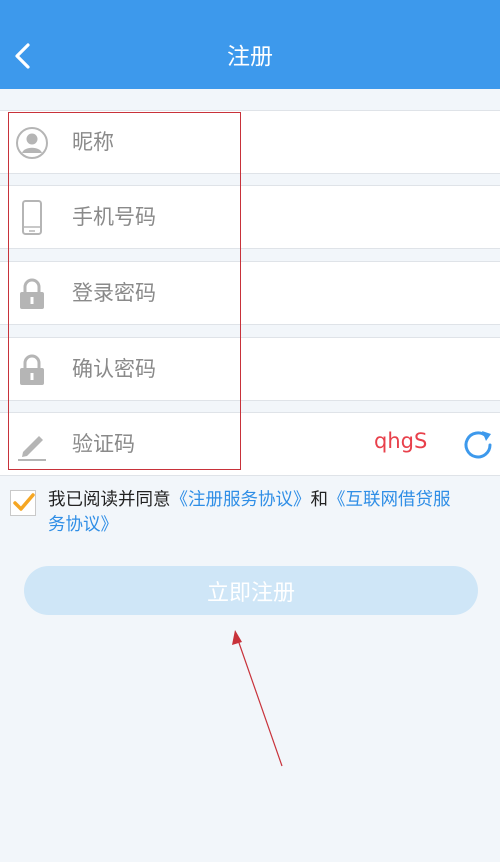 The image size is (500, 862). Describe the element at coordinates (32, 143) in the screenshot. I see `user-icon` at that location.